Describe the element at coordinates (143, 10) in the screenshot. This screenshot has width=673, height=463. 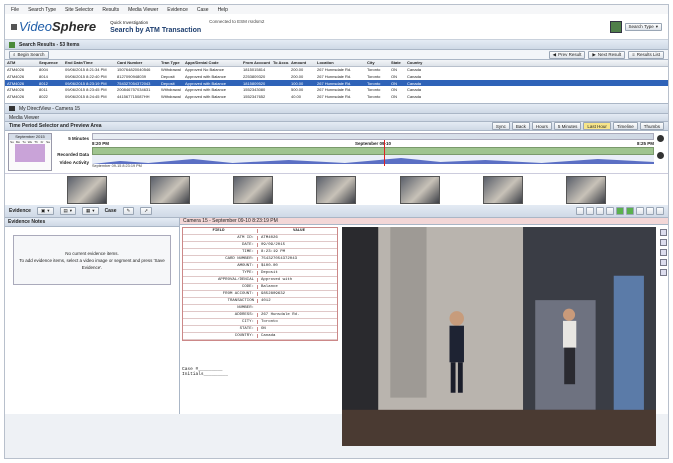
I see `menu-item-4: Media Viewer` at that location.